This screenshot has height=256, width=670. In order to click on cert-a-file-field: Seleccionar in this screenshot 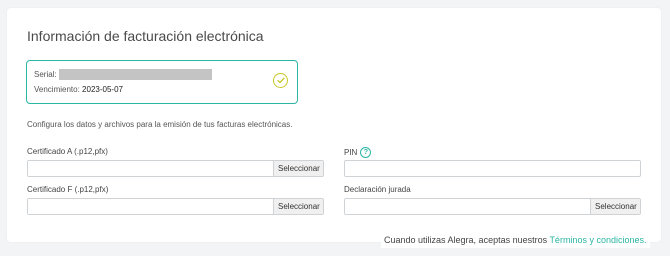, I will do `click(175, 168)`.